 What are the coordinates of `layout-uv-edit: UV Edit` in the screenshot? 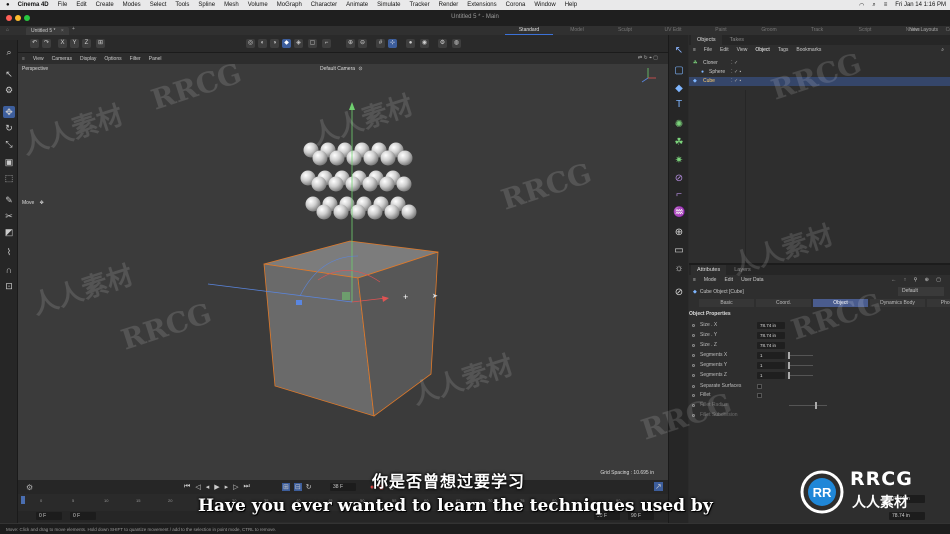 It's located at (673, 30).